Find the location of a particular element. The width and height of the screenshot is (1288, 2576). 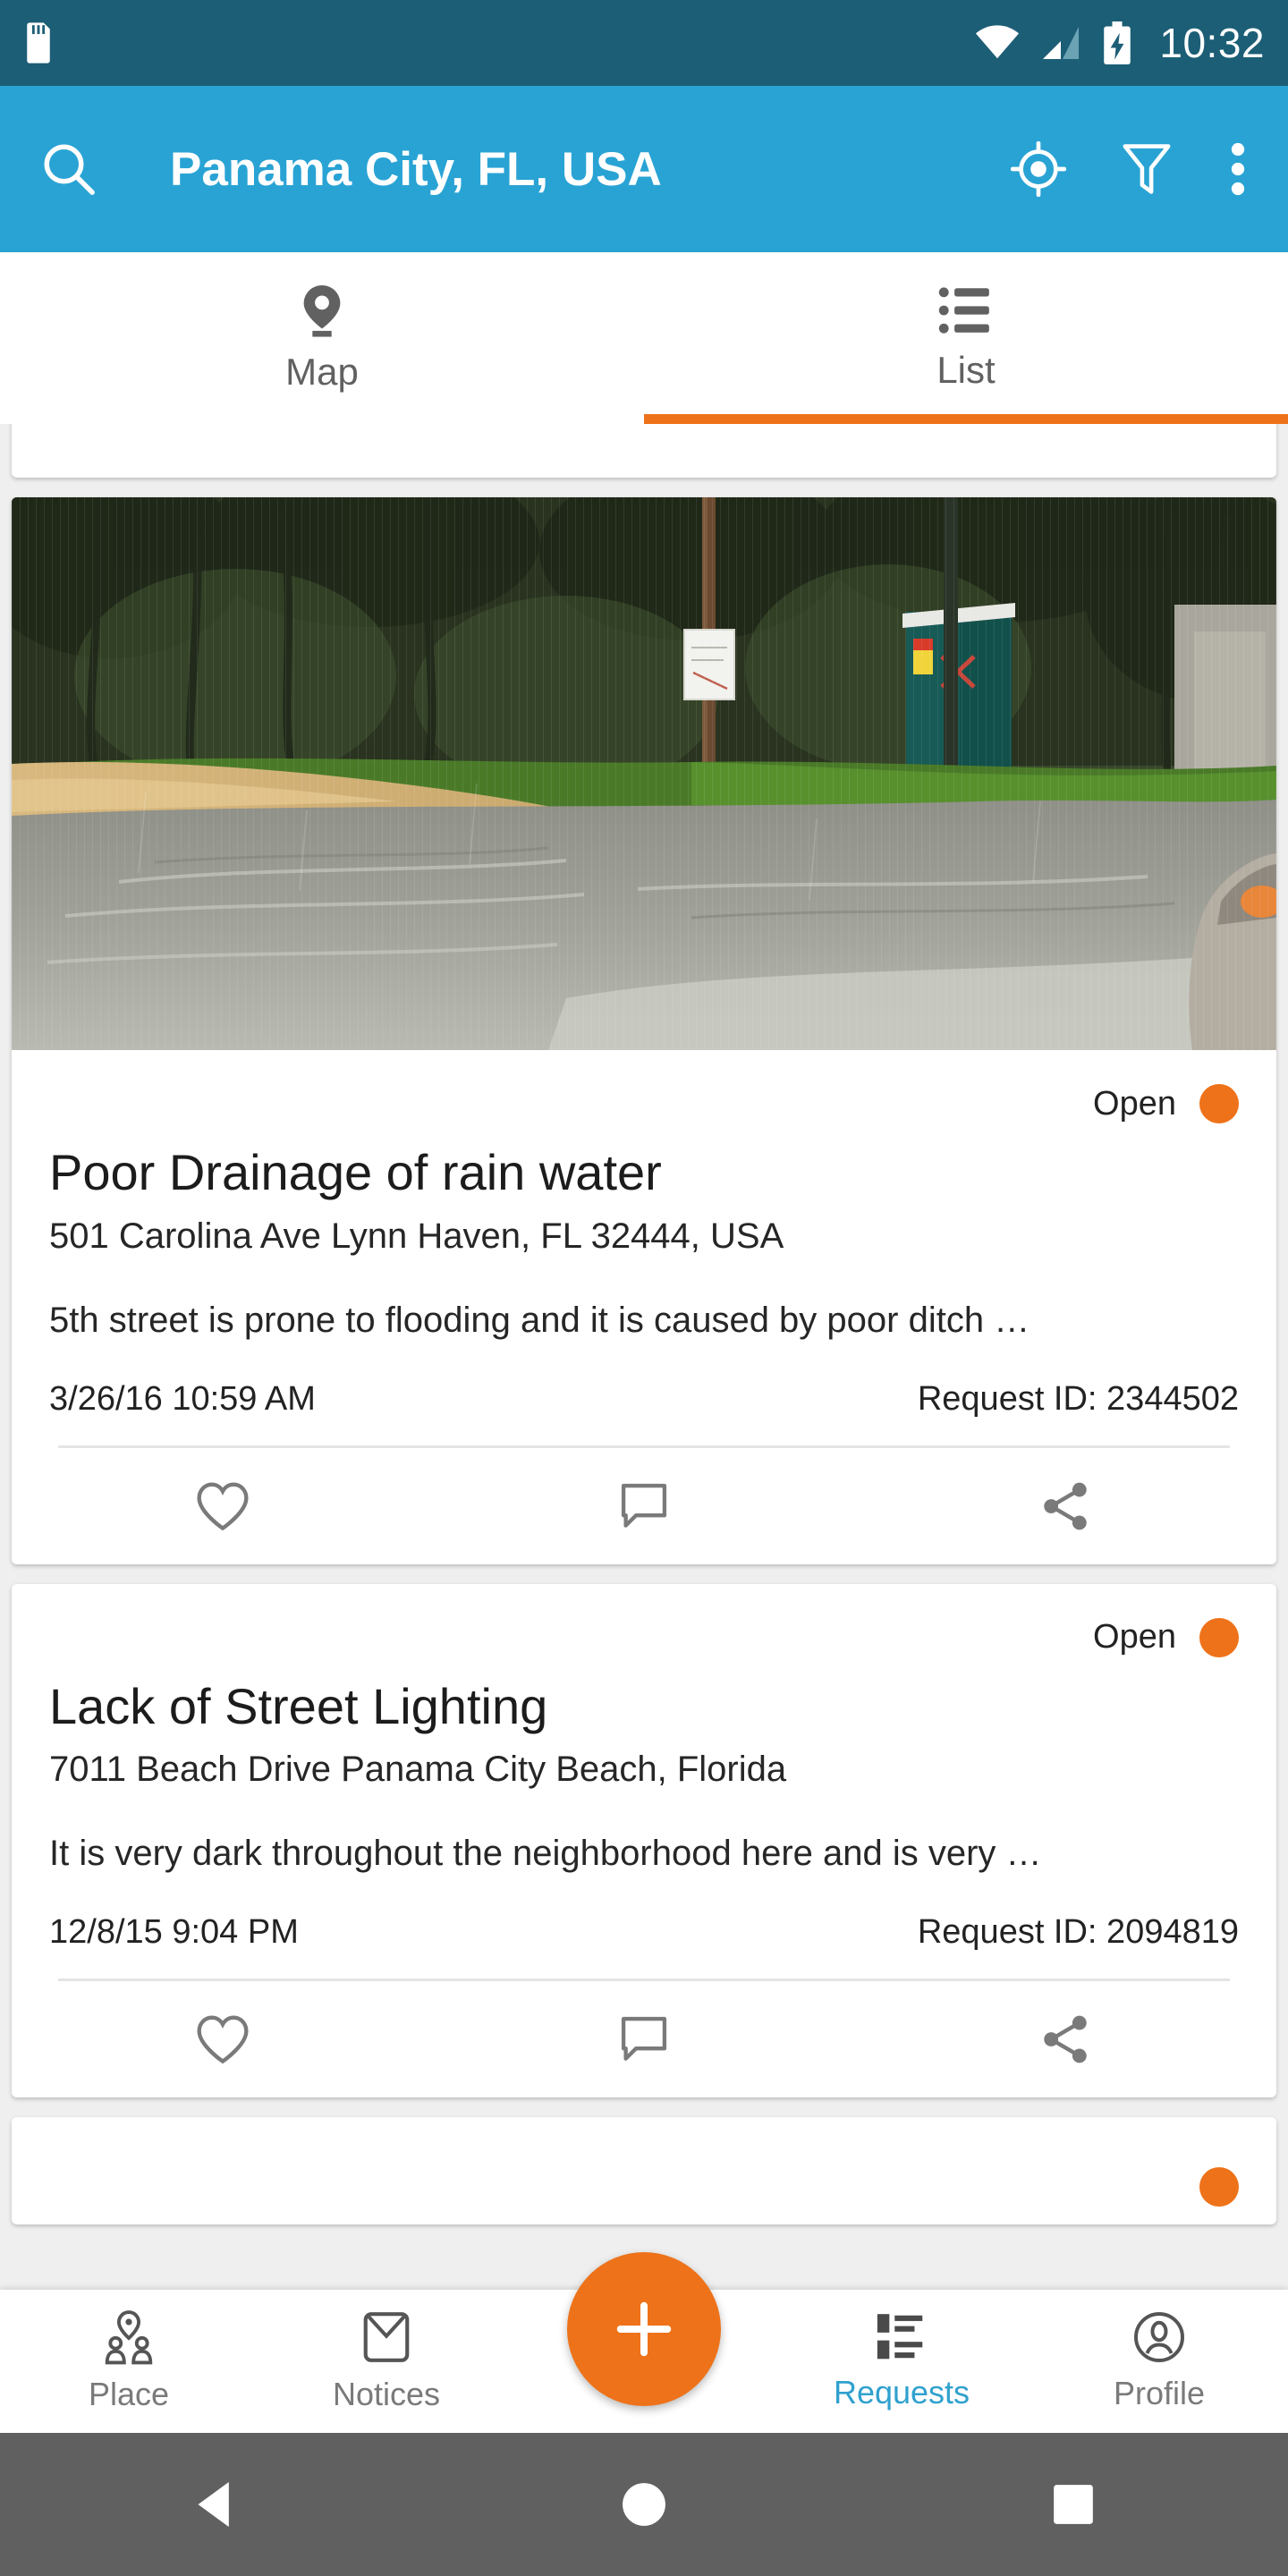

list-icon is located at coordinates (963, 310).